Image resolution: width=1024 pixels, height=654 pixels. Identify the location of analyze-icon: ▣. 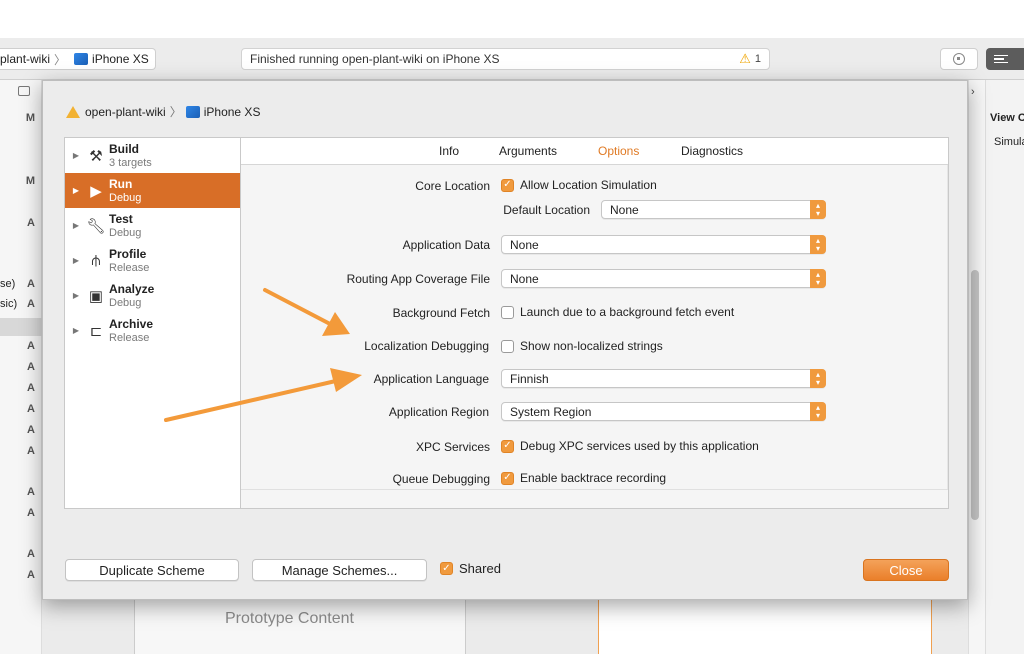
(96, 296).